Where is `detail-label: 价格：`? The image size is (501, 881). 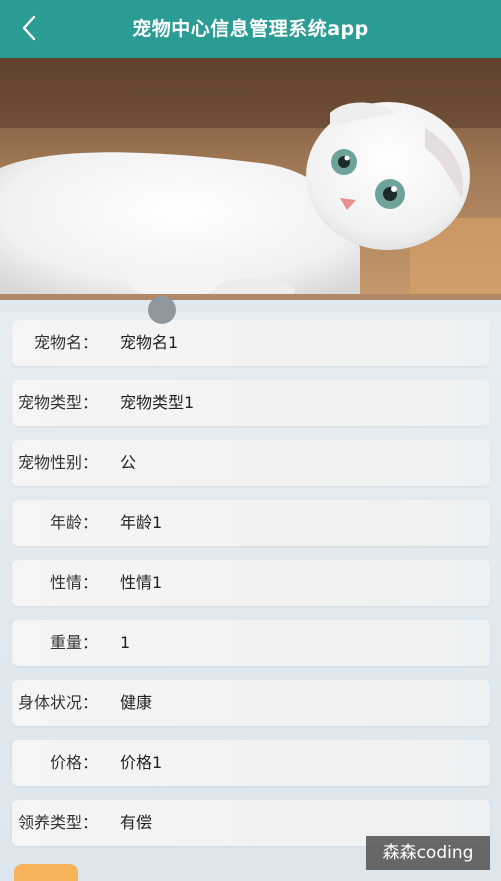
detail-label: 价格： is located at coordinates (73, 762).